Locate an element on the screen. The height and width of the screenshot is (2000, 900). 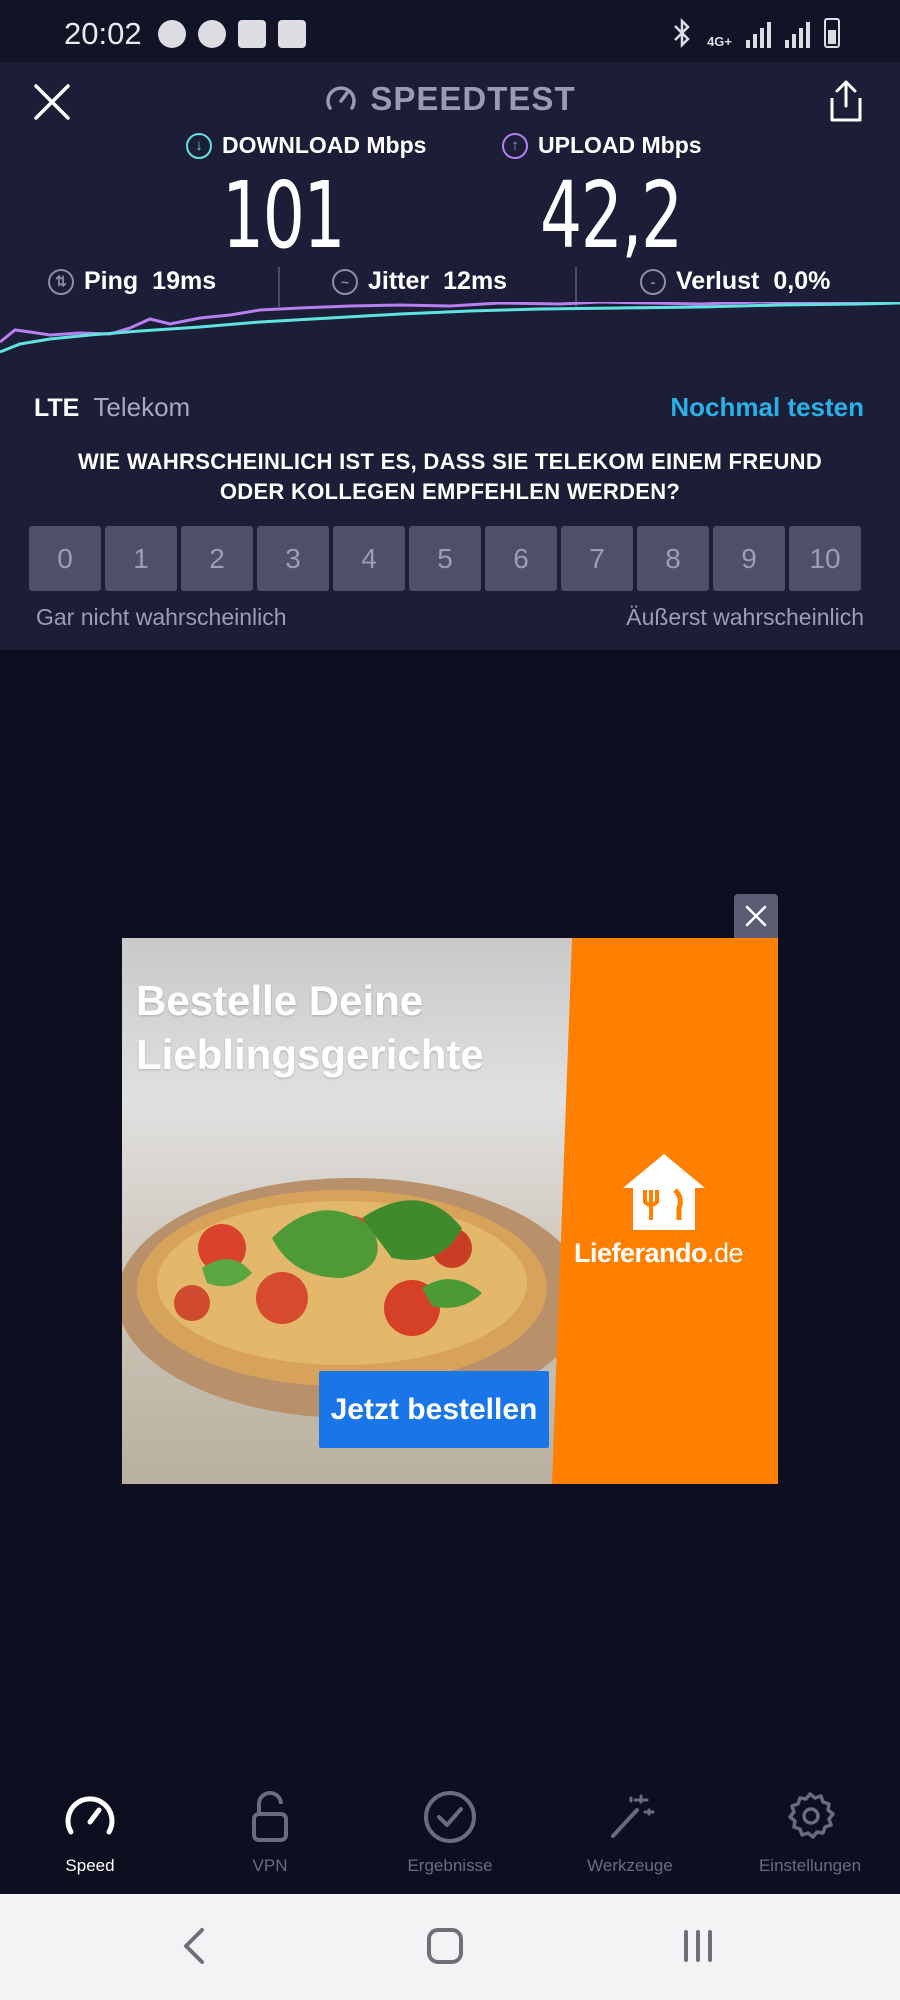
carrier-name: Telekom is located at coordinates (142, 407).